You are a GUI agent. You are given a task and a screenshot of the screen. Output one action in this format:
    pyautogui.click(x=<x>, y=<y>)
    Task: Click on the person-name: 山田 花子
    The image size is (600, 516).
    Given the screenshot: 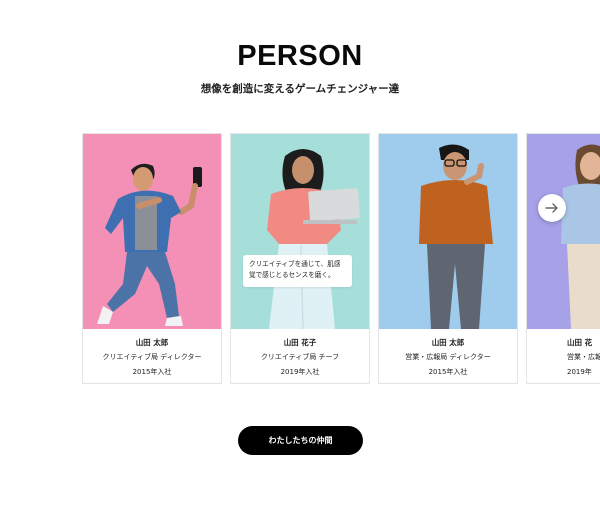 What is the action you would take?
    pyautogui.click(x=300, y=342)
    